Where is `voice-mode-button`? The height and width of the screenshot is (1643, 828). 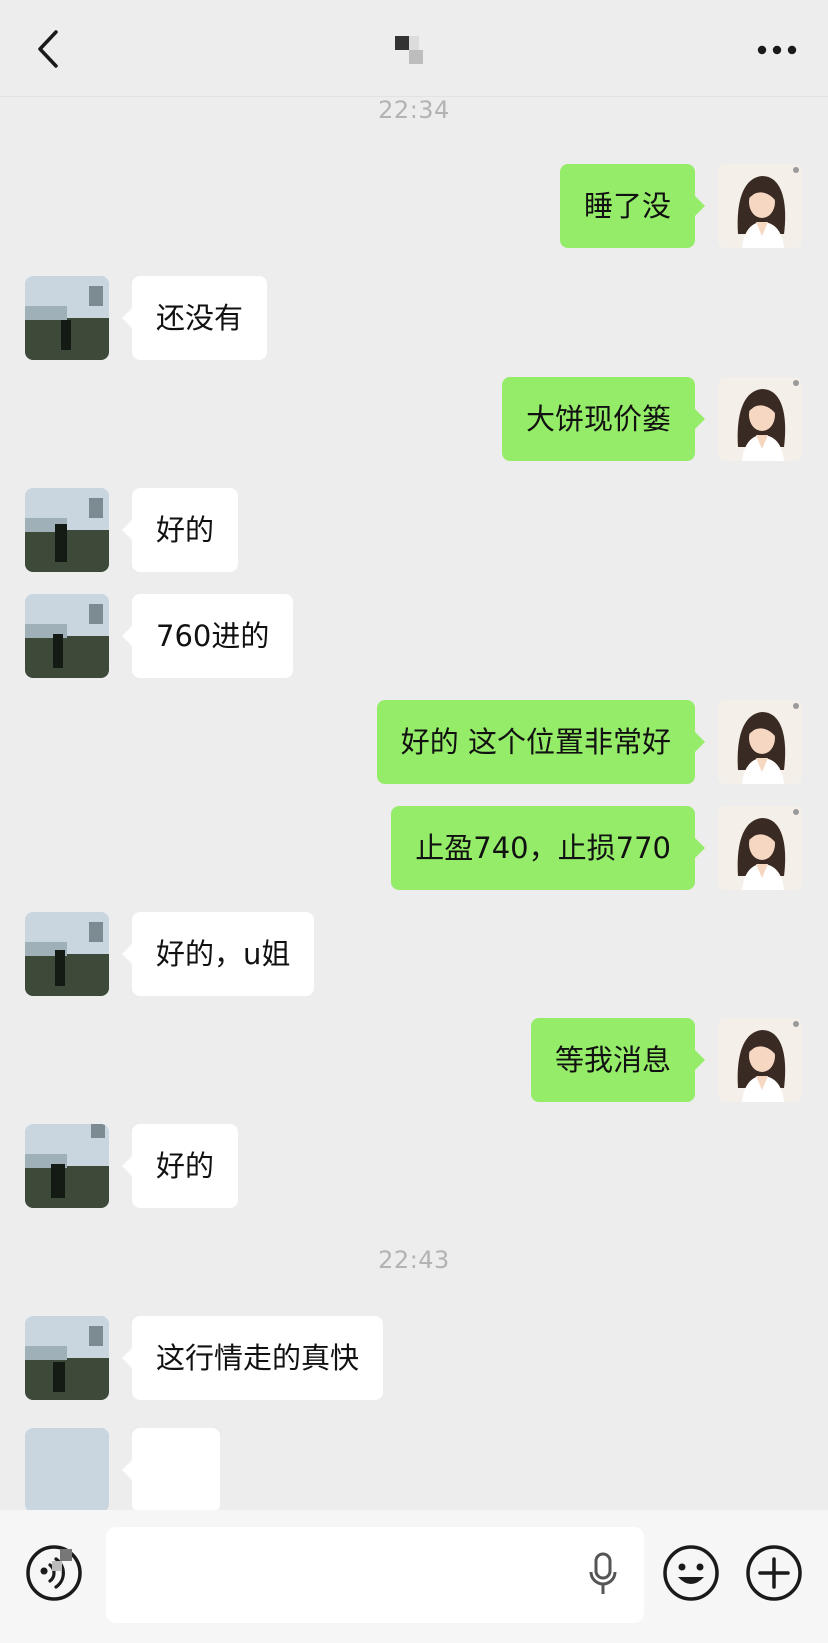 voice-mode-button is located at coordinates (54, 1573).